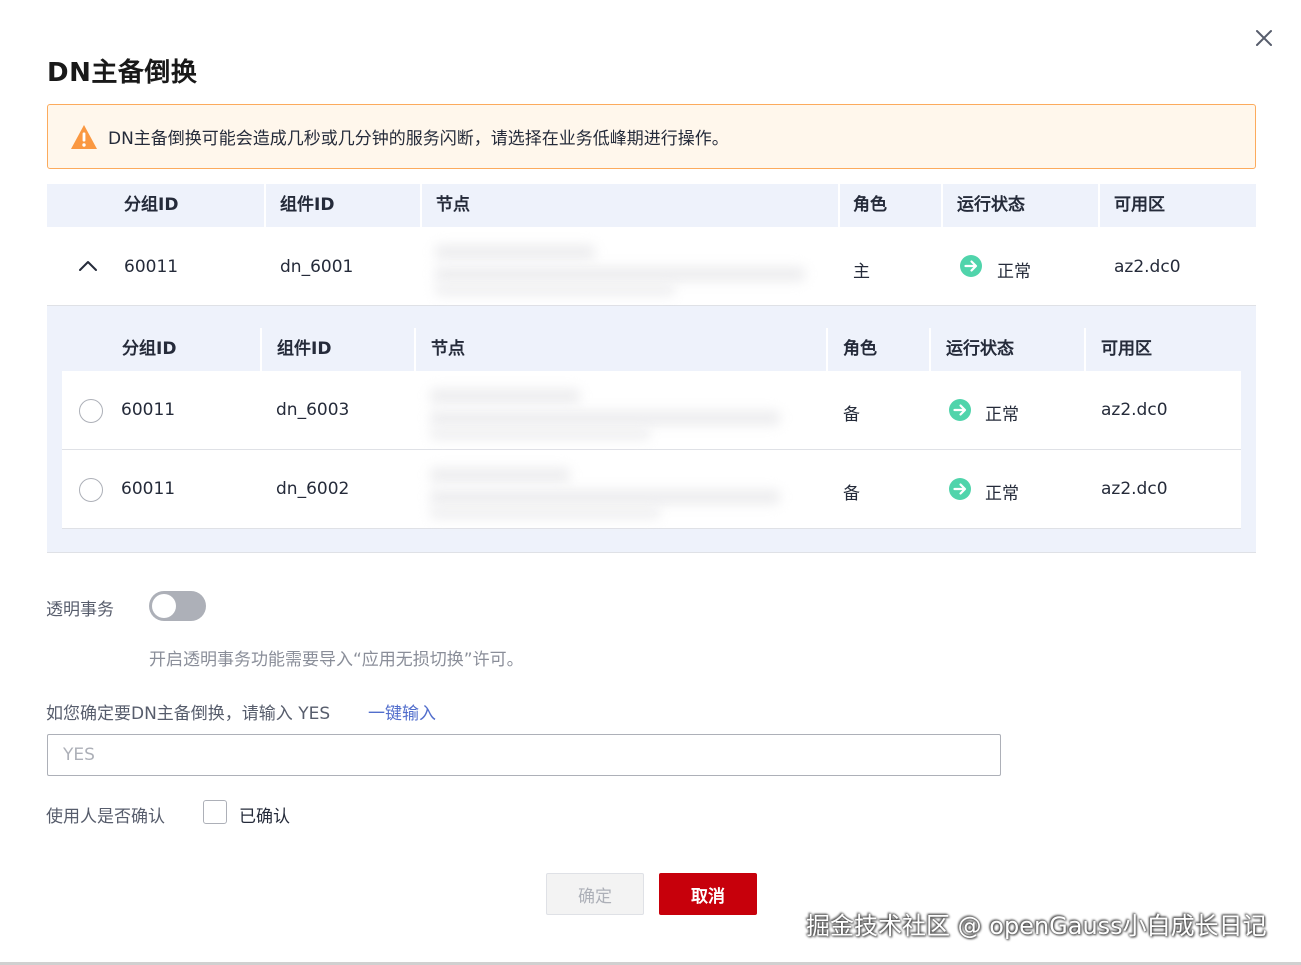 This screenshot has width=1301, height=965. What do you see at coordinates (84, 136) in the screenshot?
I see `warning-icon` at bounding box center [84, 136].